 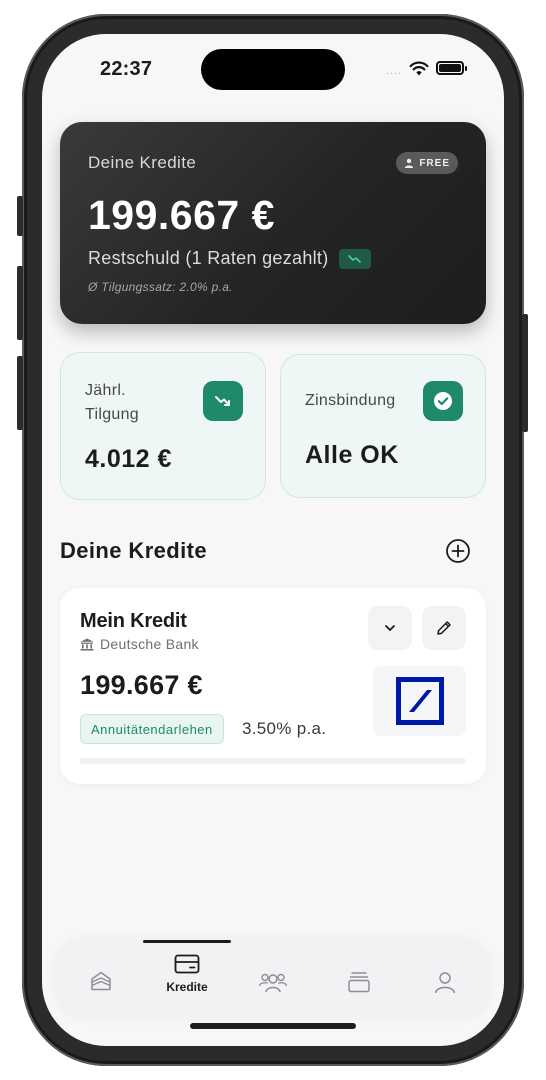 I want to click on repayment-rate-note: Ø Tilgungssatz: 2.0% p.a., so click(x=160, y=287).